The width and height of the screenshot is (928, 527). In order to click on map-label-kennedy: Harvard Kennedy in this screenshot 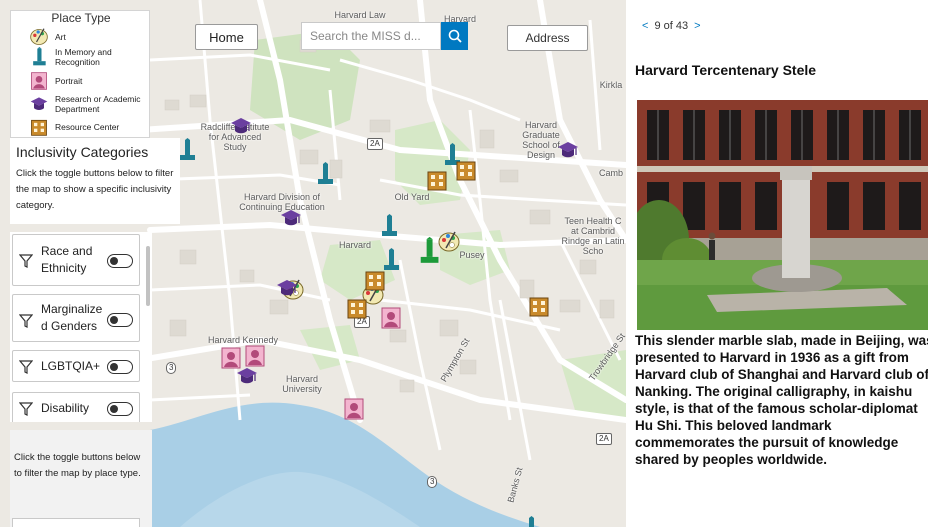, I will do `click(243, 340)`.